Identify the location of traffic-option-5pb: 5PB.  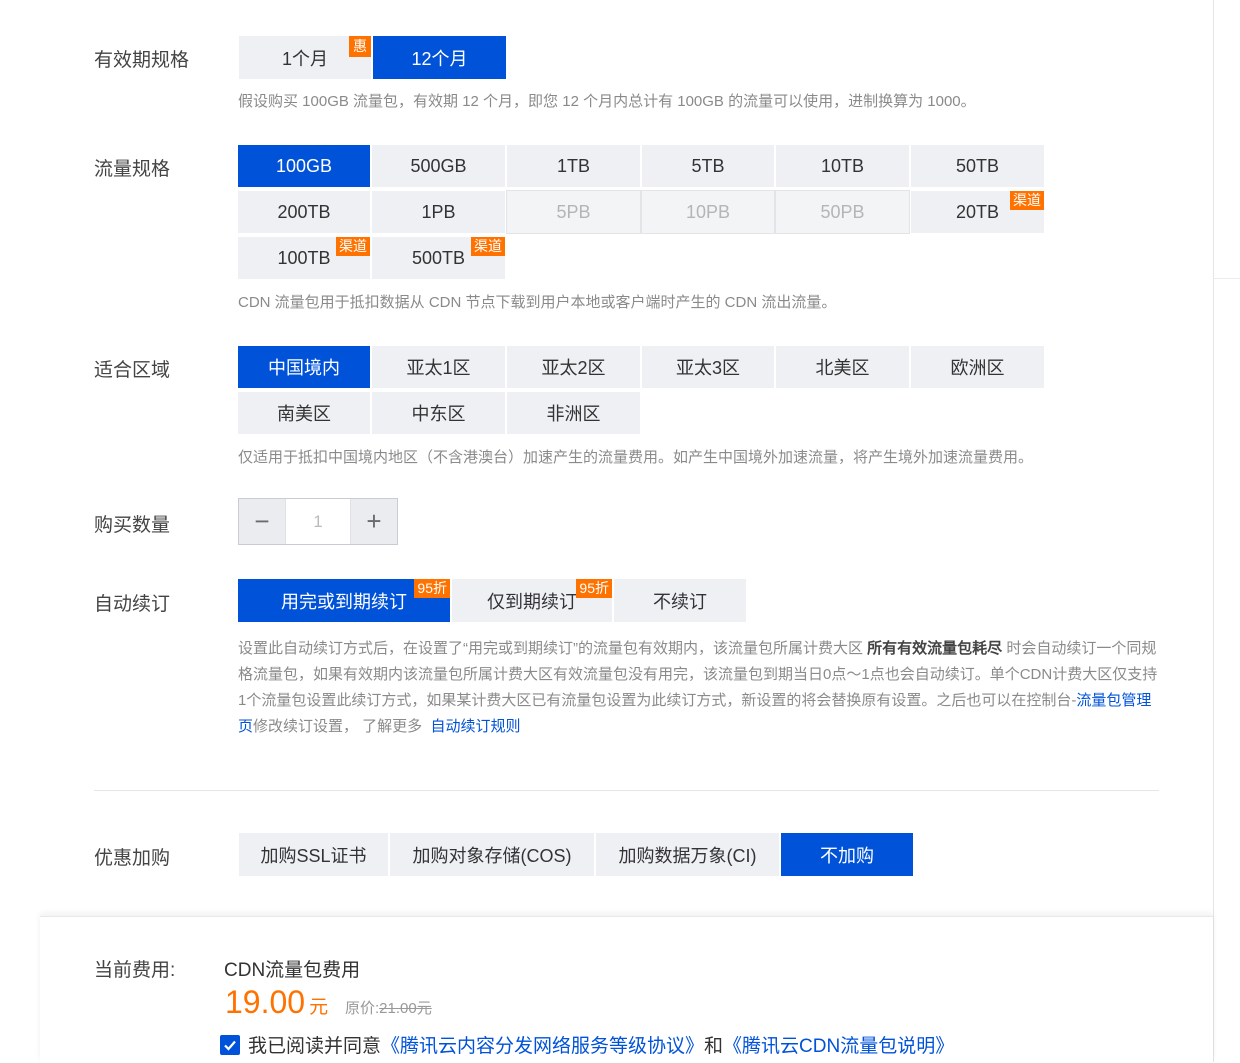
(573, 212).